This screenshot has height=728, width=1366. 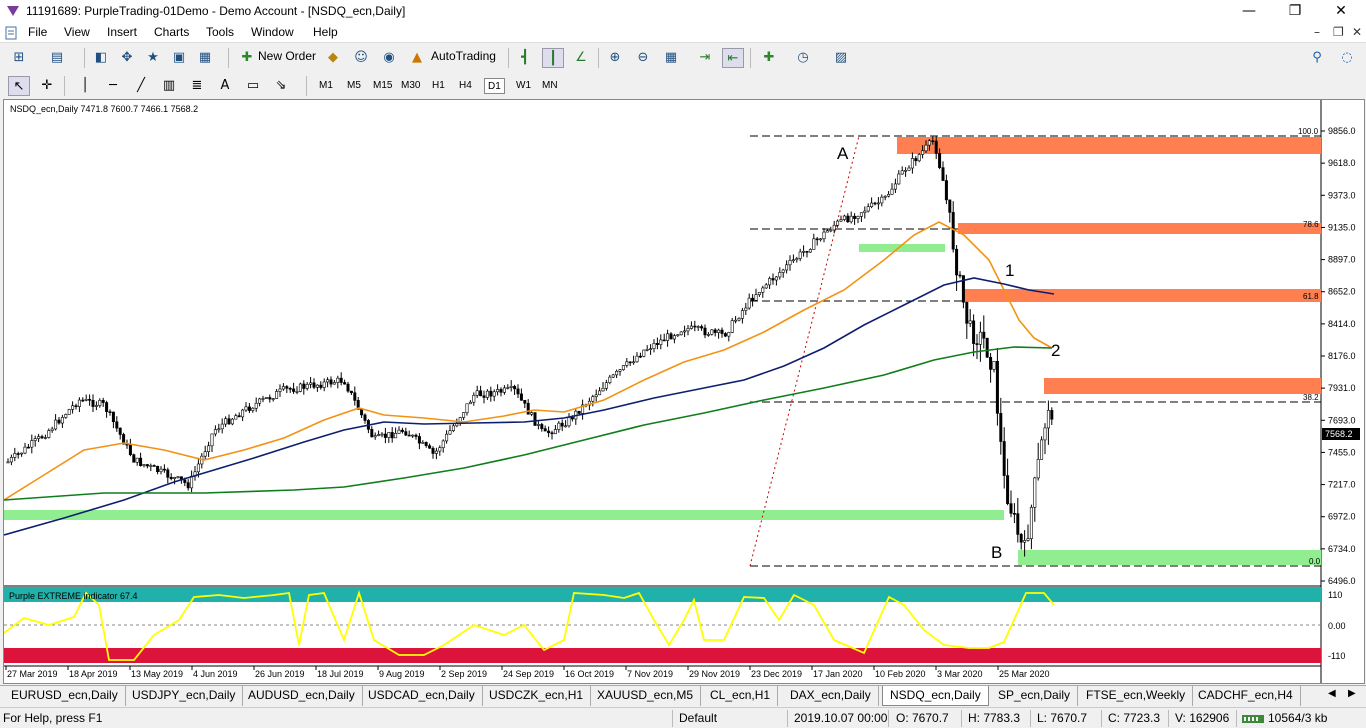 What do you see at coordinates (410, 86) in the screenshot?
I see `tf-m30: M30` at bounding box center [410, 86].